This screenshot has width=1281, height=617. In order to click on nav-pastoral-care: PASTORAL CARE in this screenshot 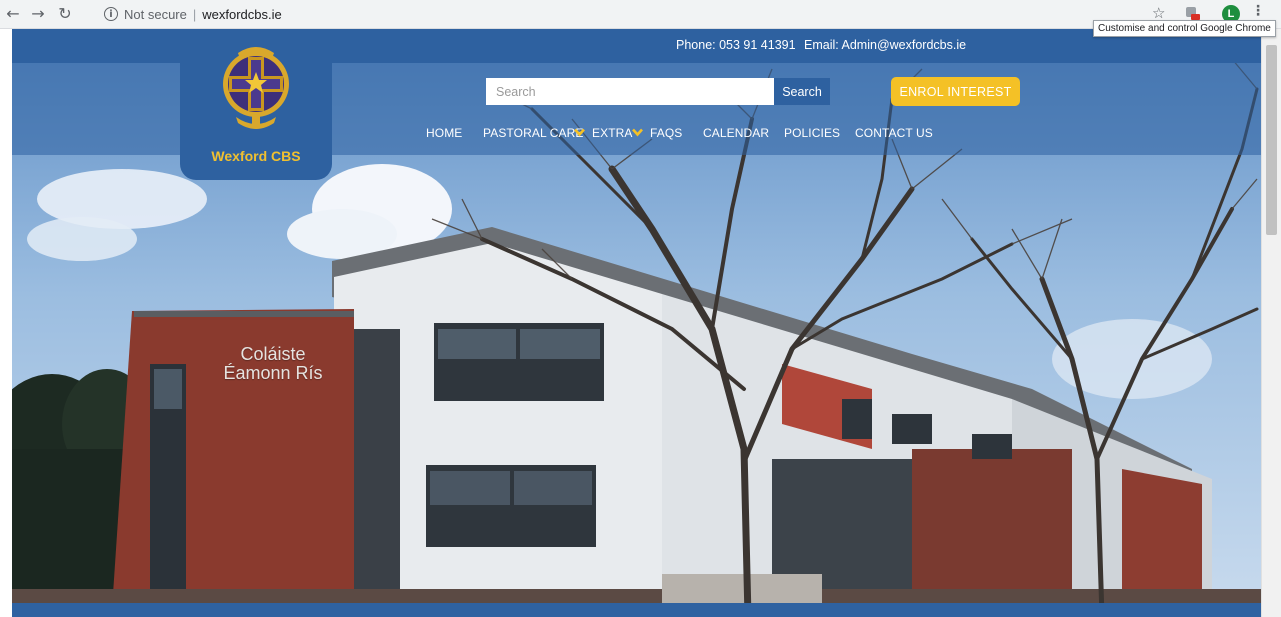, I will do `click(533, 133)`.